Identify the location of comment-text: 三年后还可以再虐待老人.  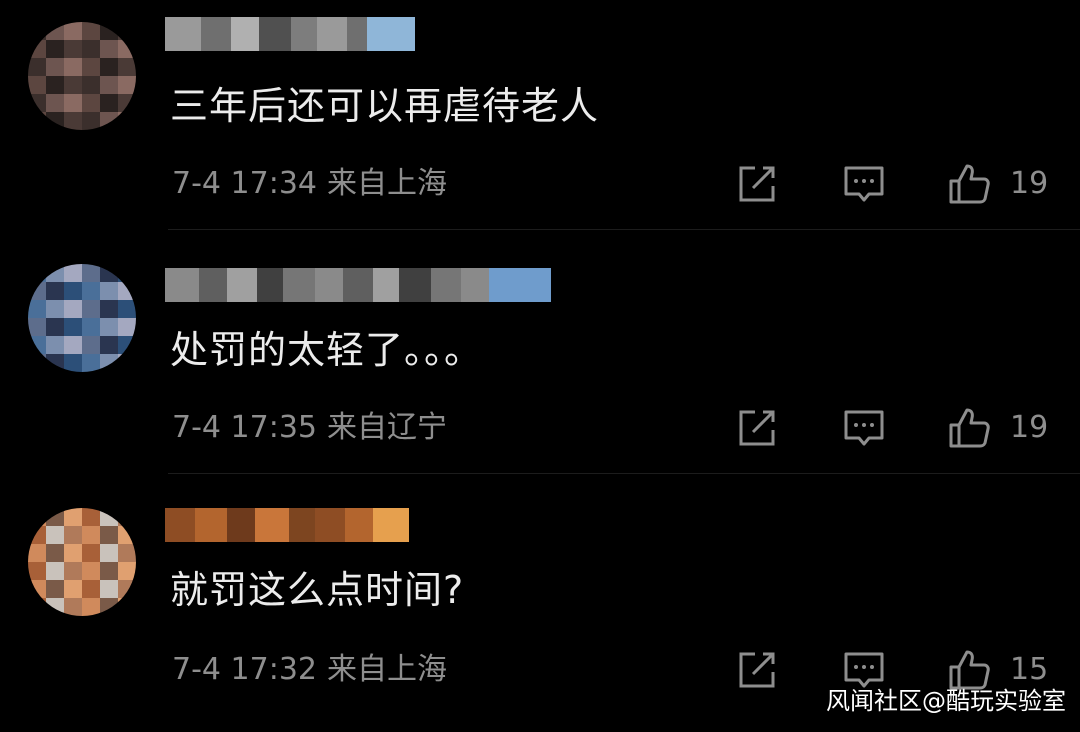
(385, 106).